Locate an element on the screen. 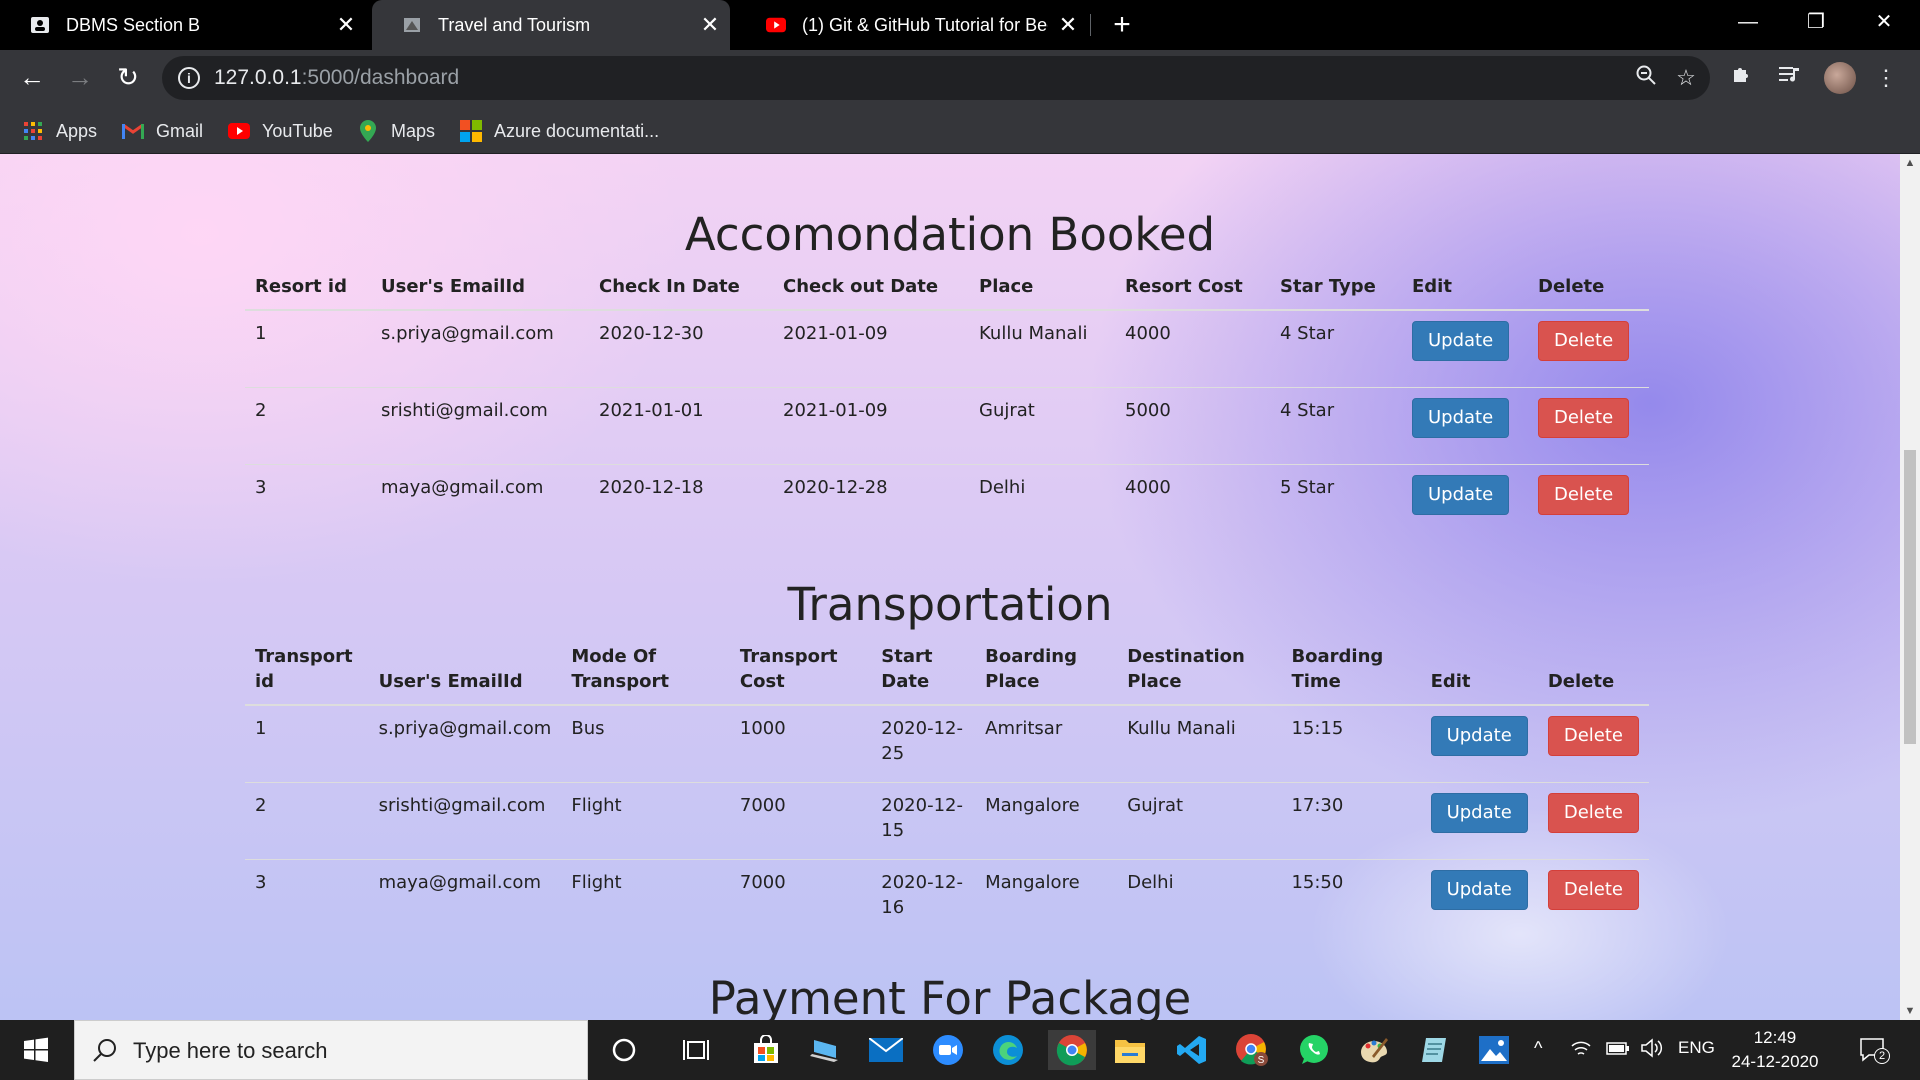  show-hidden-icons-chevron-icon: ^ is located at coordinates (1538, 1048).